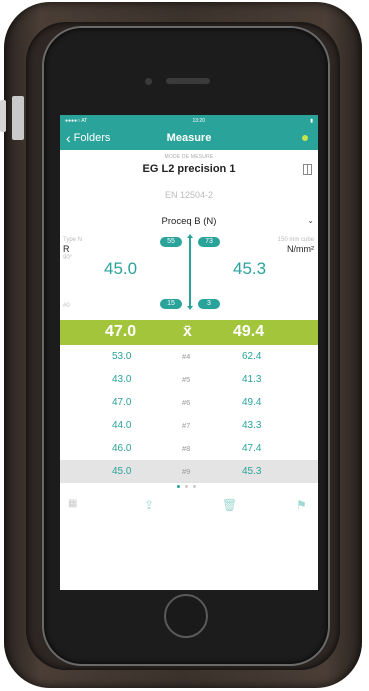 The image size is (369, 691). Describe the element at coordinates (307, 169) in the screenshot. I see `document-icon` at that location.